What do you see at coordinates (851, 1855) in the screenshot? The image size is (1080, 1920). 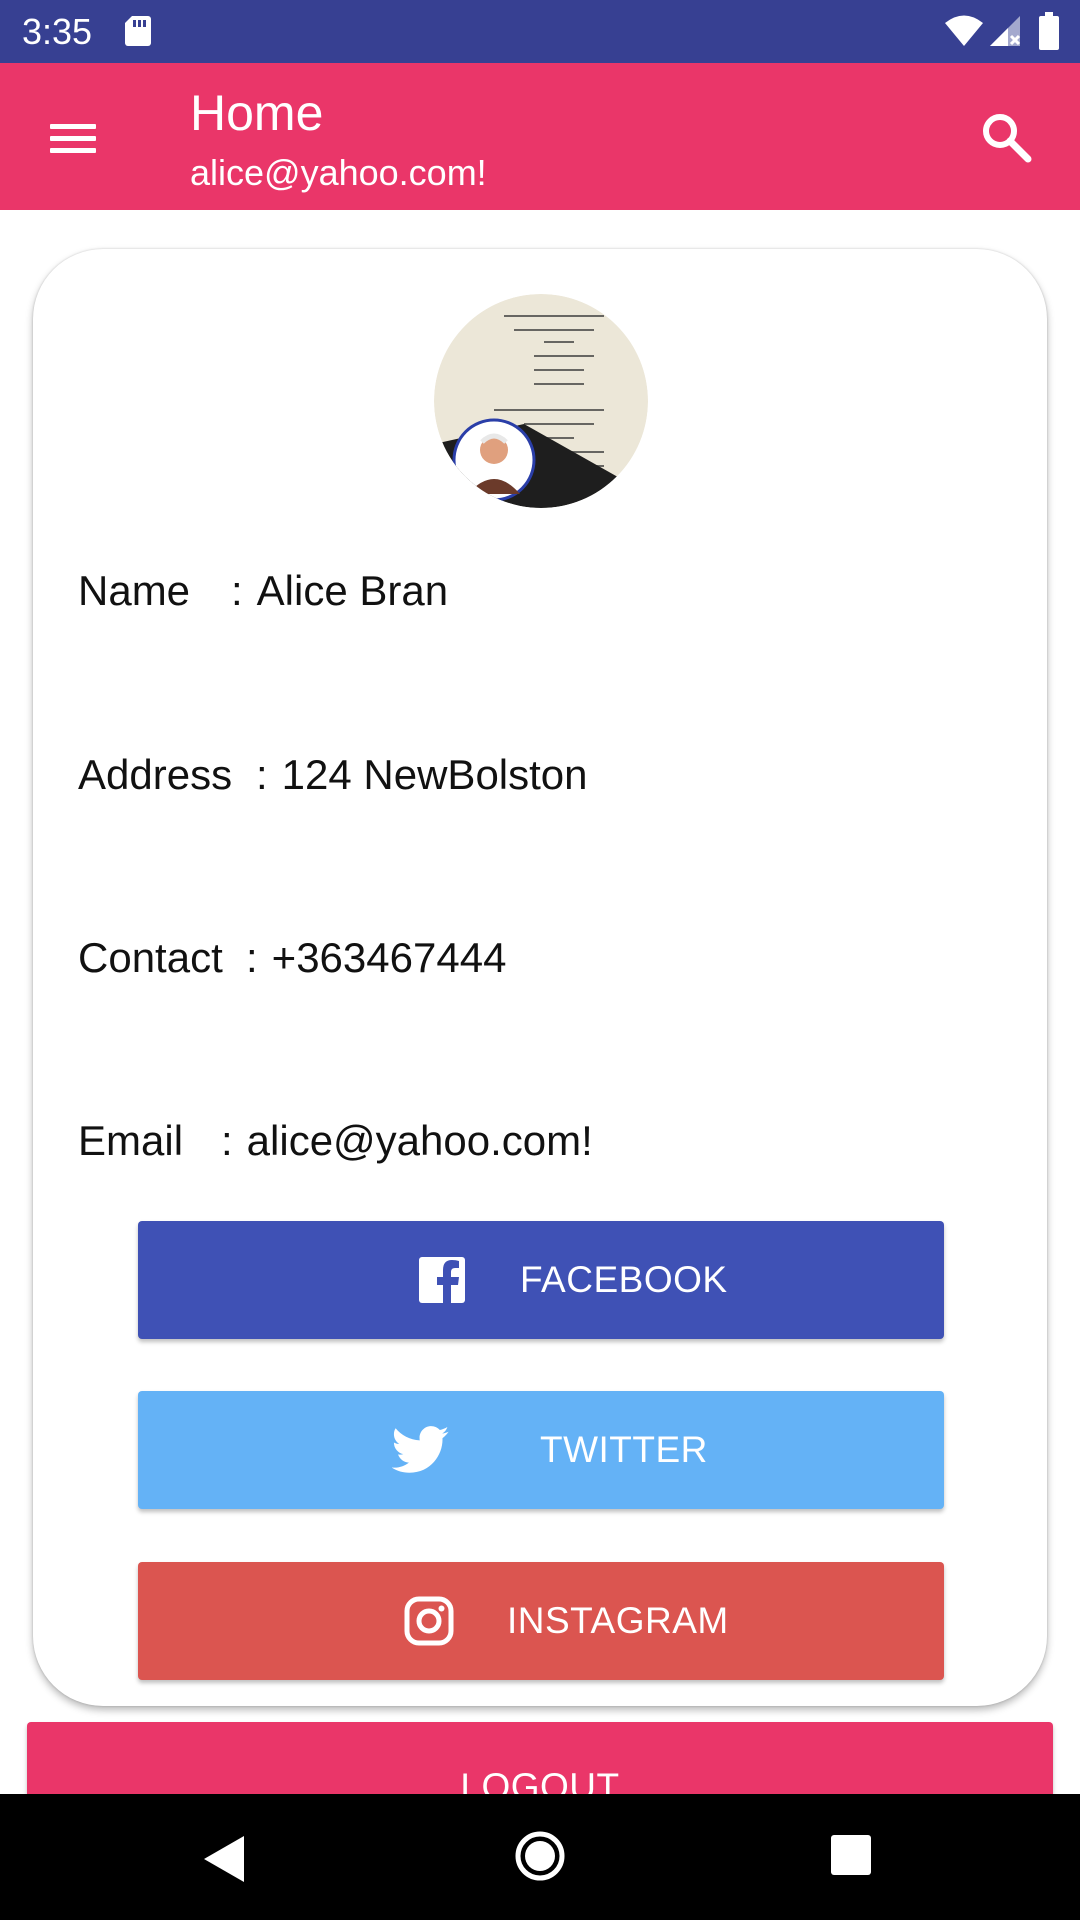 I see `recent-apps-icon` at bounding box center [851, 1855].